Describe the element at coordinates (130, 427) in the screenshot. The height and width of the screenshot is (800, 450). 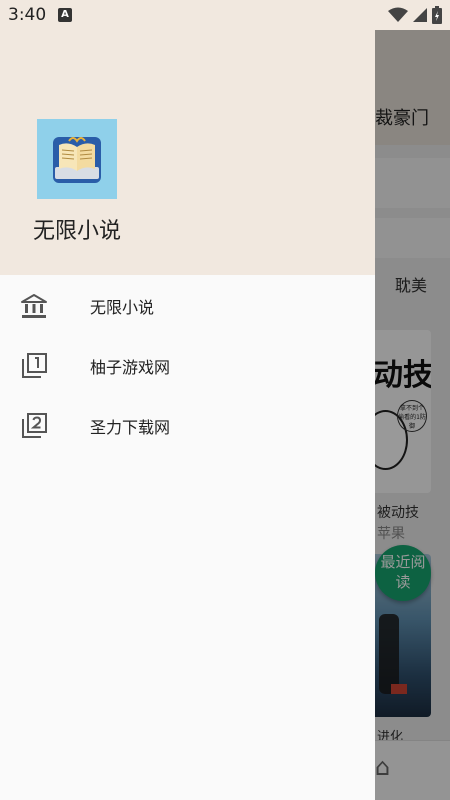
I see `menu-item-label: 圣力下载网` at that location.